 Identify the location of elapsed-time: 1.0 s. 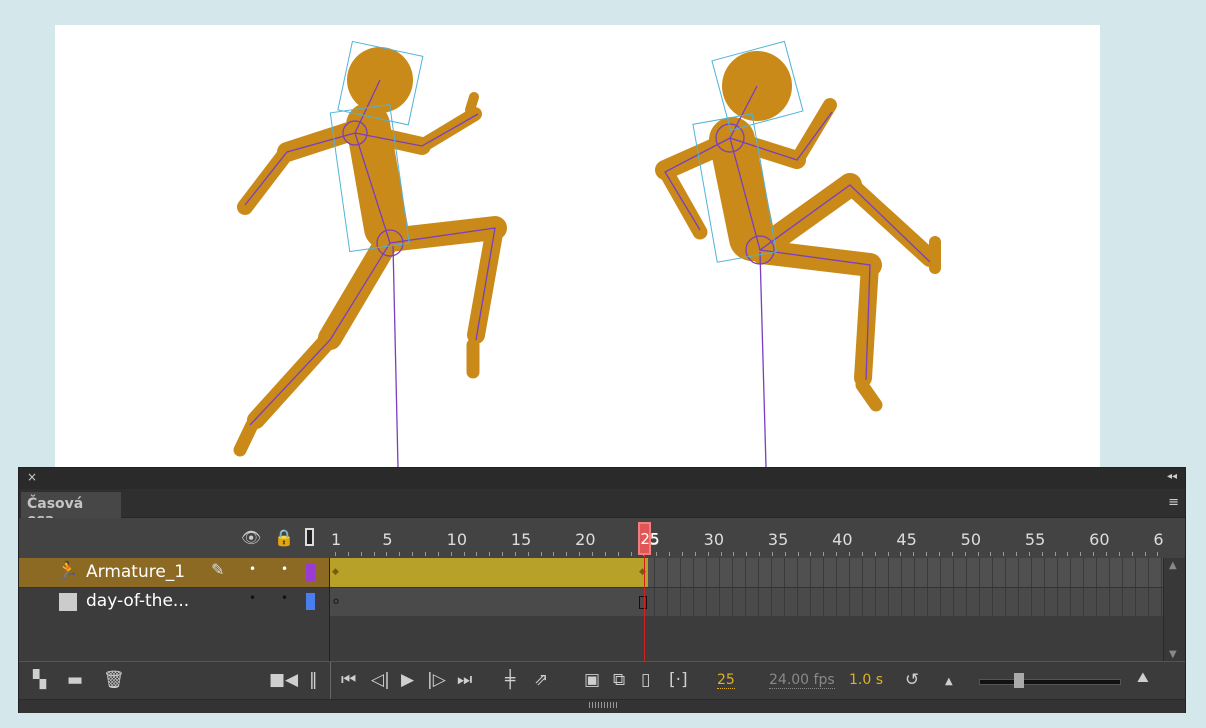
(866, 680).